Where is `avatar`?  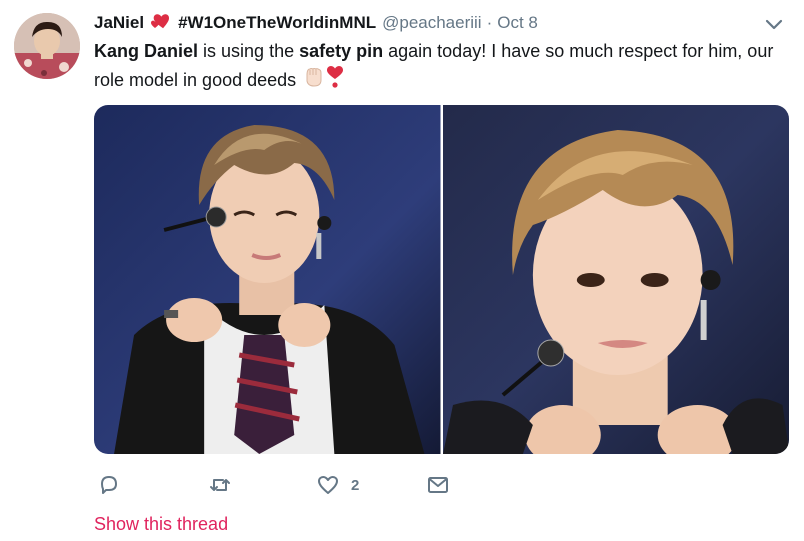 avatar is located at coordinates (47, 46).